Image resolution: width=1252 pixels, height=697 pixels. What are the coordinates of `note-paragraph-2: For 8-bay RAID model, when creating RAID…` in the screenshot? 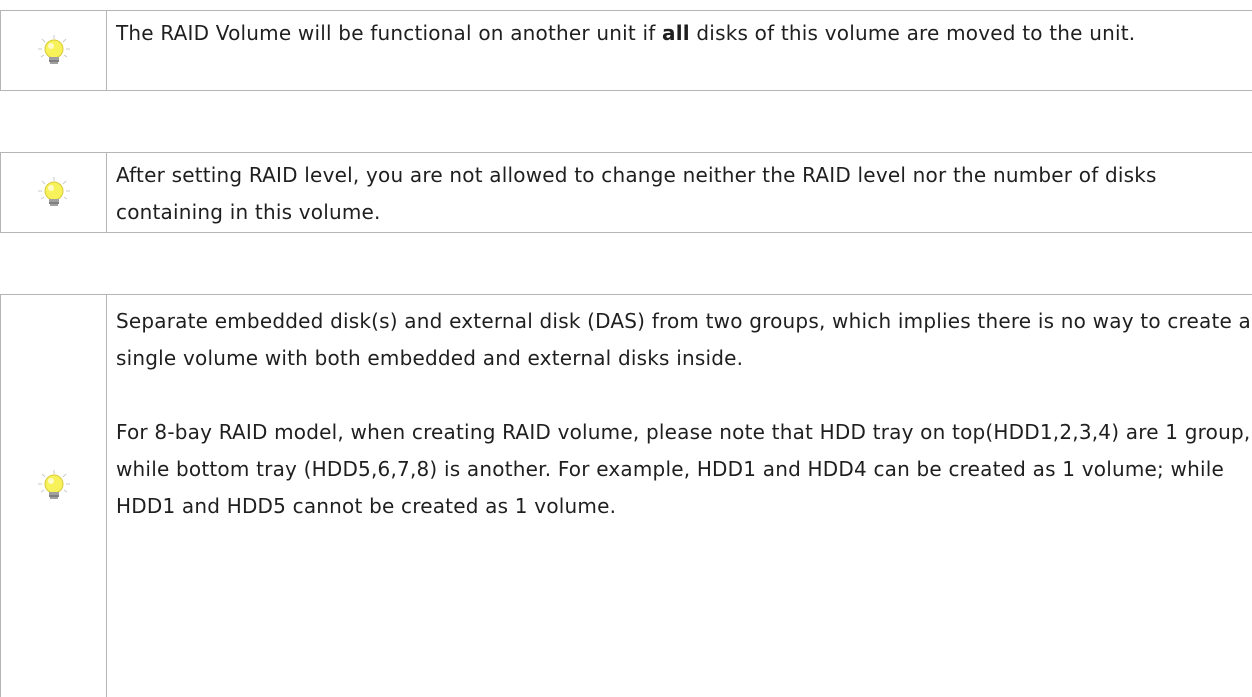 It's located at (683, 469).